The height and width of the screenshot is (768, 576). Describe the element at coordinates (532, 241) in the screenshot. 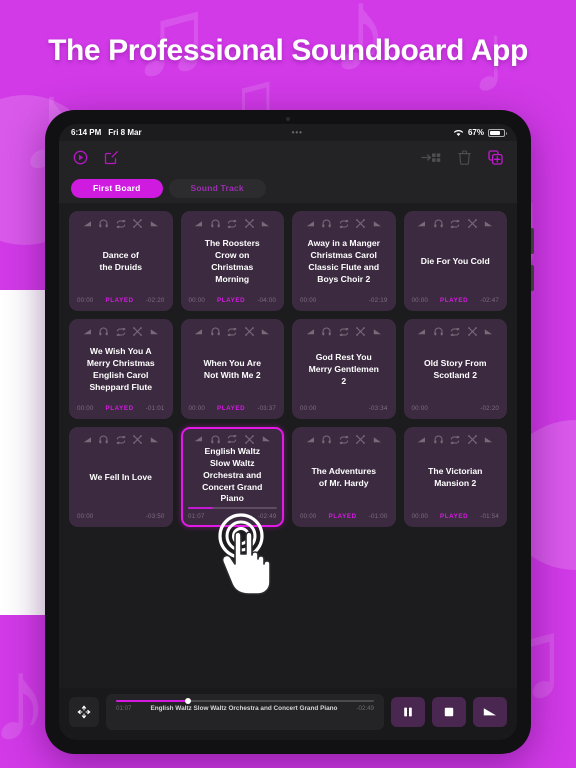

I see `volume-up-button` at that location.